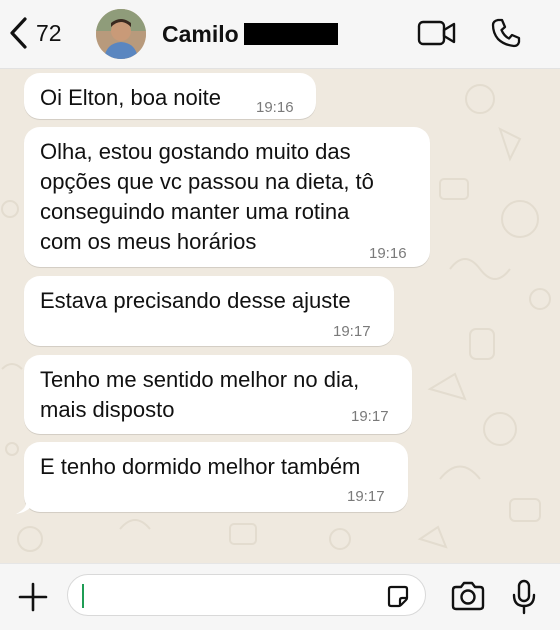  I want to click on message-bubble: Estava precisando desse ajuste 19:17, so click(209, 311).